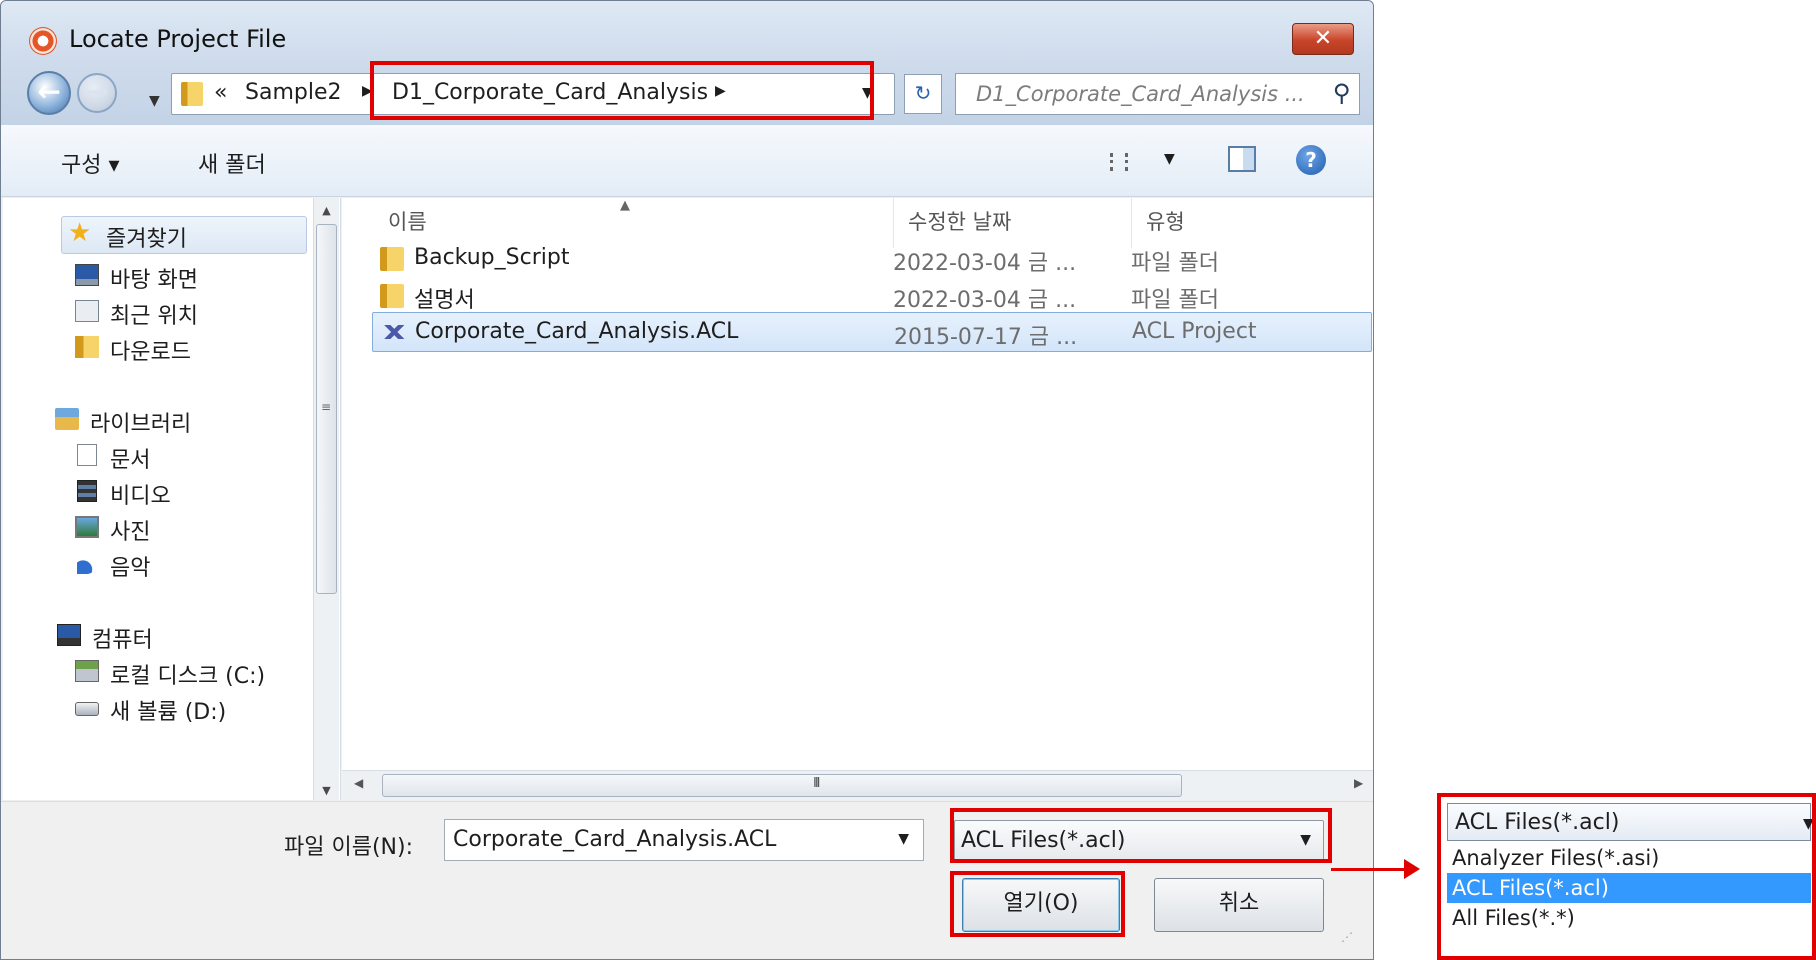  What do you see at coordinates (903, 839) in the screenshot?
I see `filename-dropdown-icon: ▼` at bounding box center [903, 839].